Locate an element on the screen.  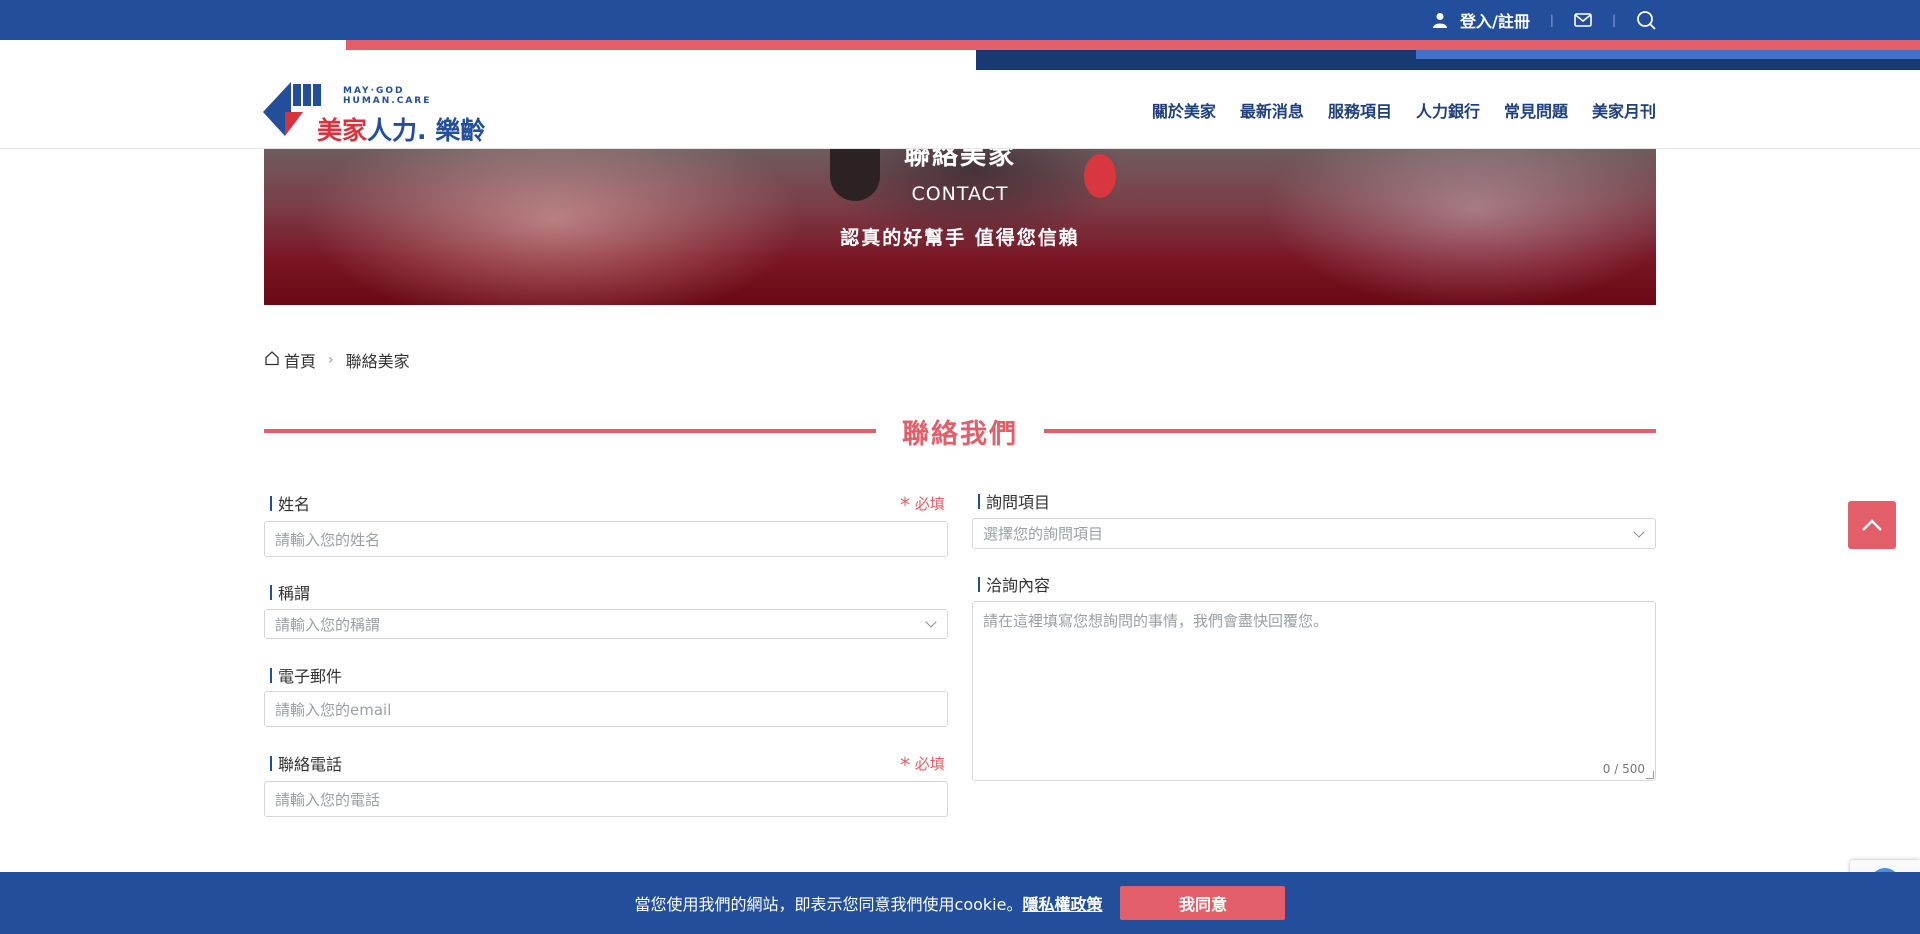
cookie-message: 當您使用我們的網站，即表示您同意我們使用cookie。 is located at coordinates (828, 904).